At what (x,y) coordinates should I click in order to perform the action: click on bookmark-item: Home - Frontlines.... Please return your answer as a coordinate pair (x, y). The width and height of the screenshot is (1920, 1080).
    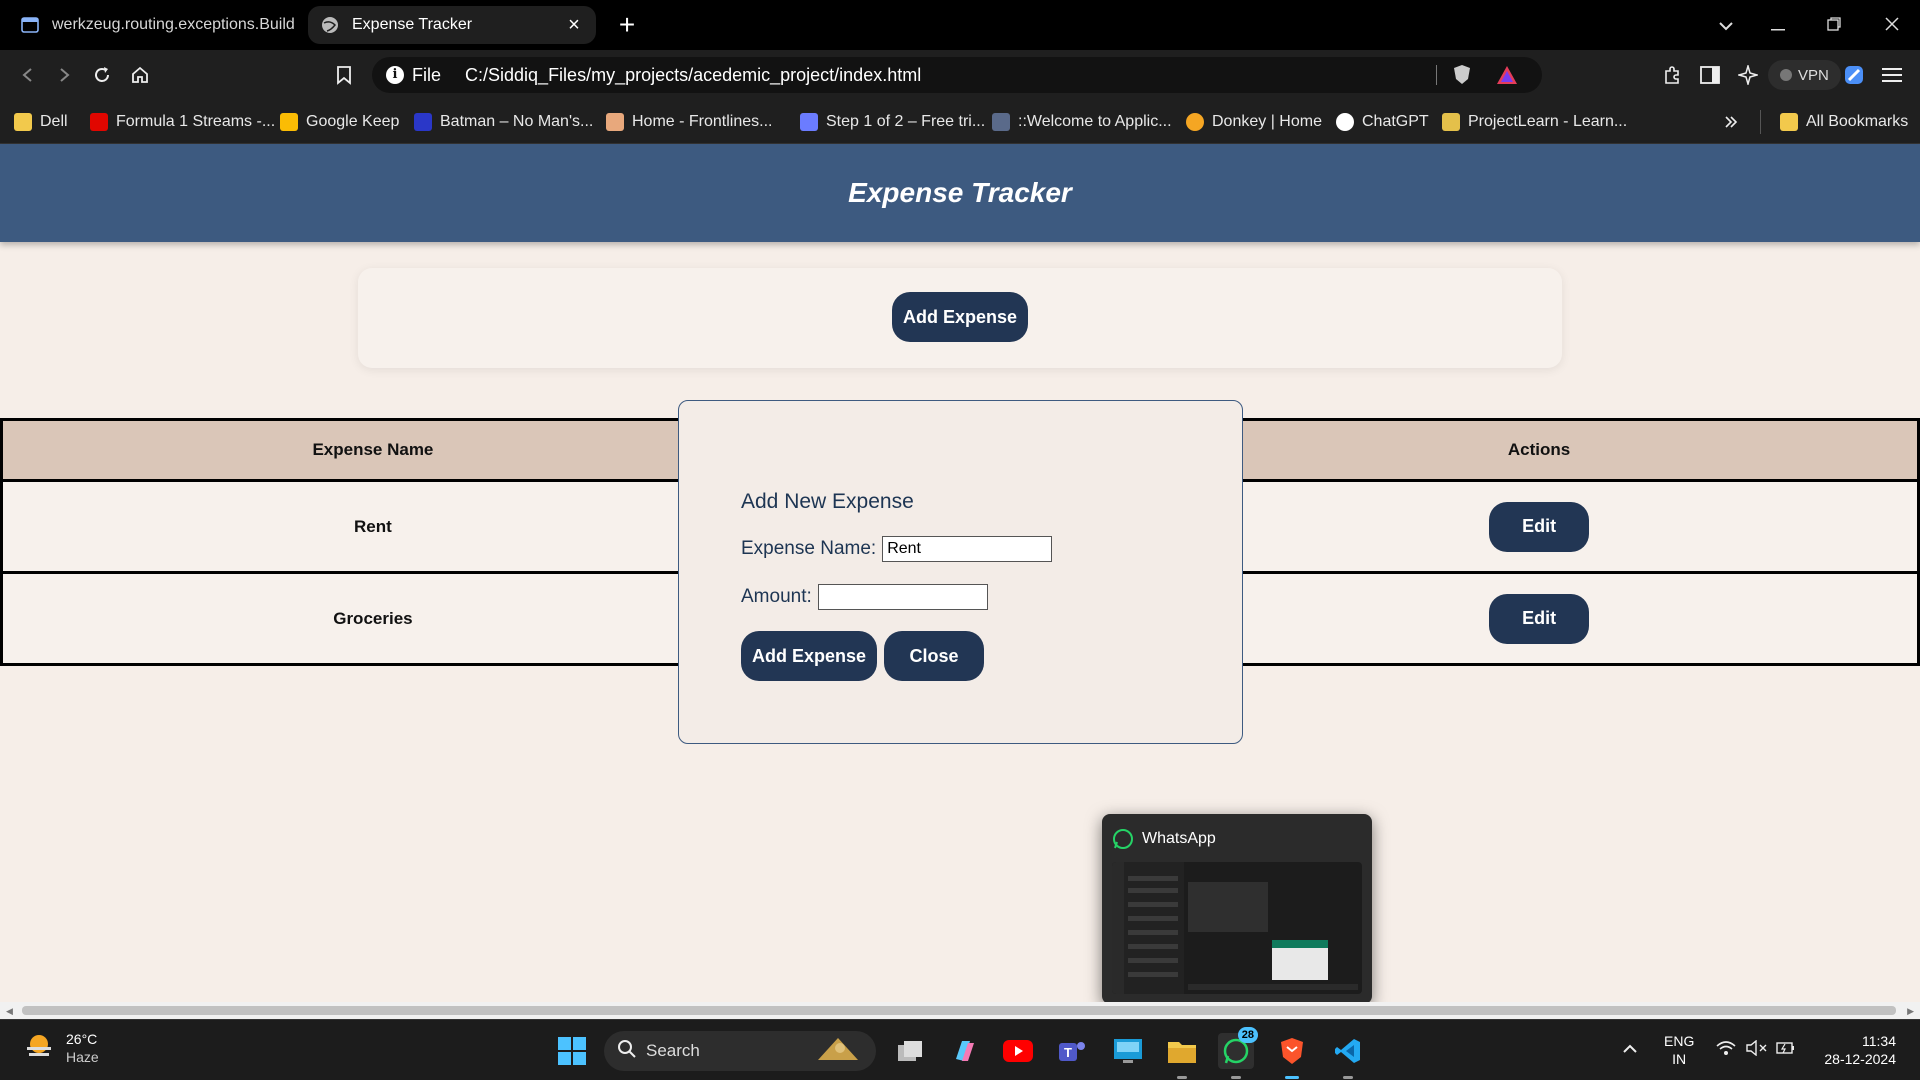
    Looking at the image, I should click on (689, 122).